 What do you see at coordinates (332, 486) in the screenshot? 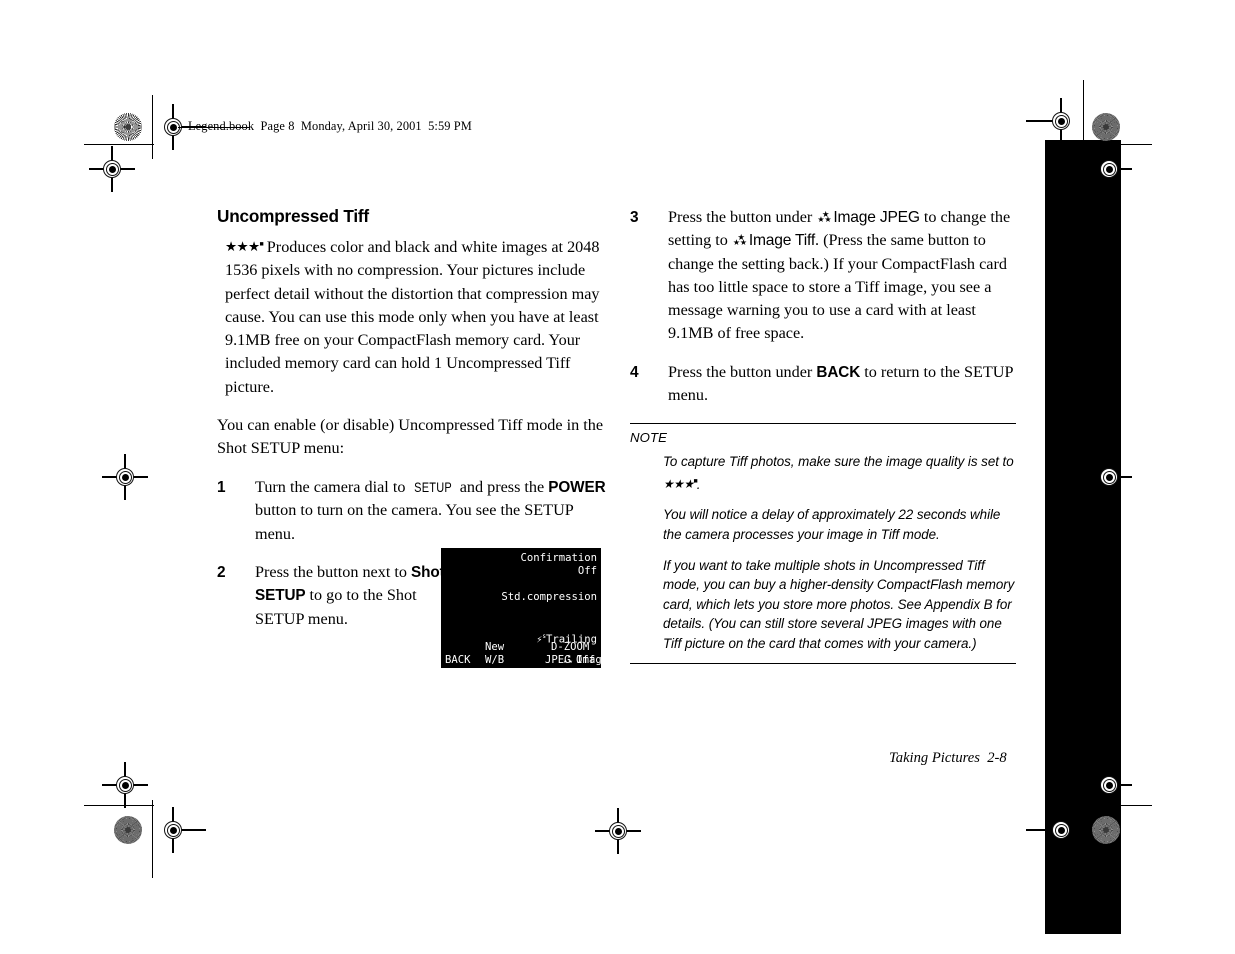
I see `step-1-text-a: Turn the camera dial to` at bounding box center [332, 486].